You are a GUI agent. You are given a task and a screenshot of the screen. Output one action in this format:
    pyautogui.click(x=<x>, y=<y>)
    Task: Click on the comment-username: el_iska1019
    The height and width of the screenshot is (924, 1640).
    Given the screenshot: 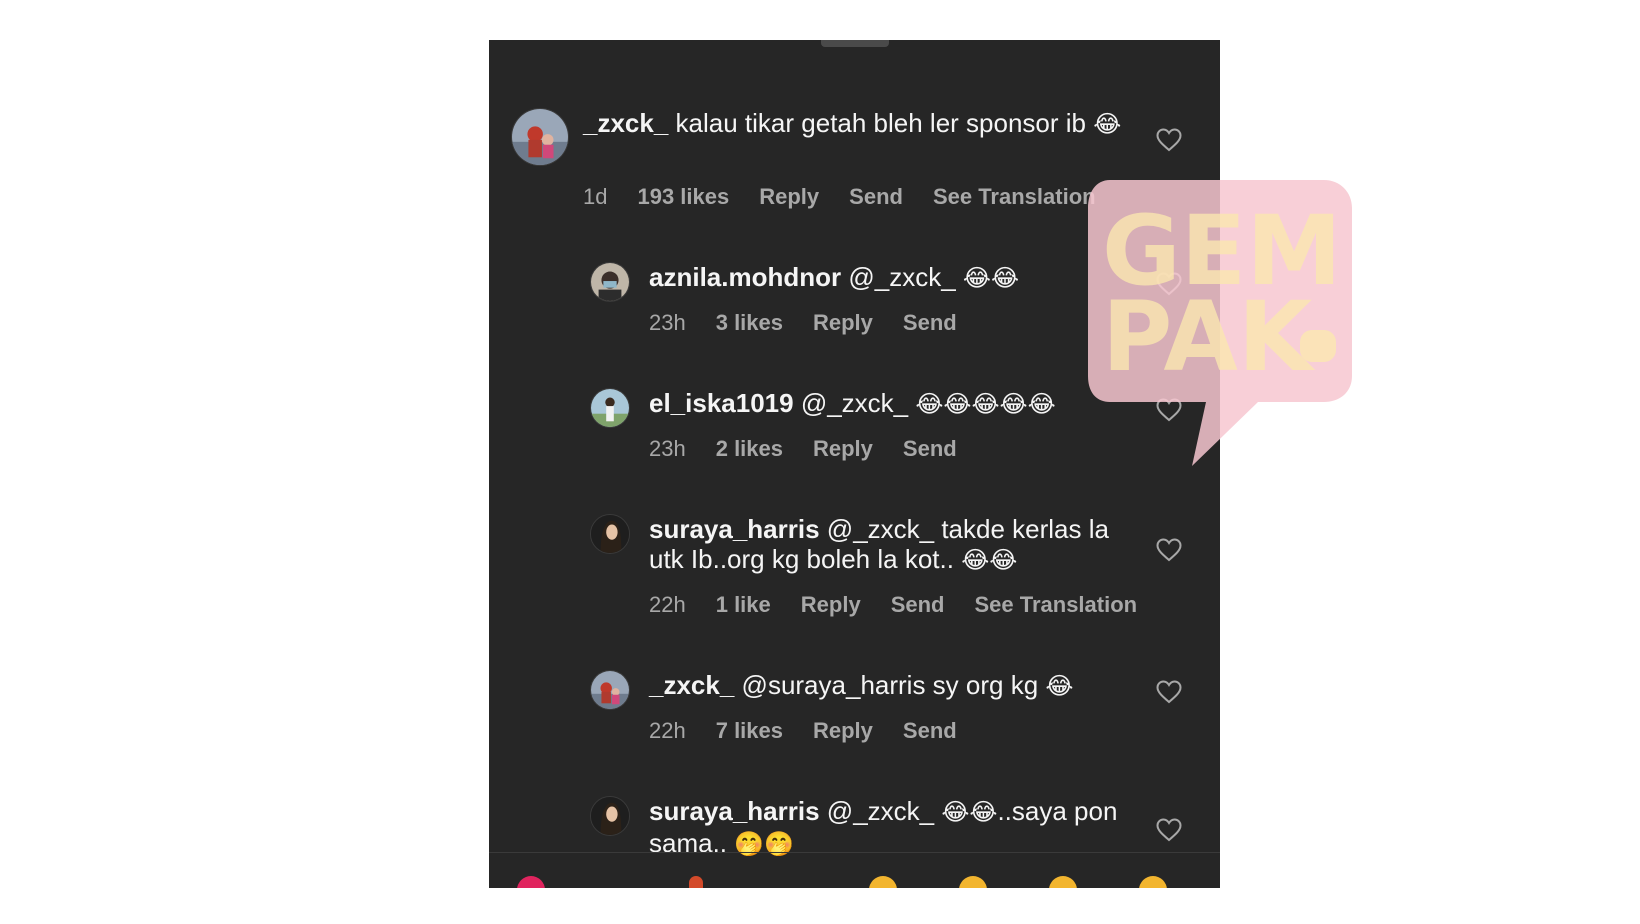 What is the action you would take?
    pyautogui.click(x=721, y=403)
    